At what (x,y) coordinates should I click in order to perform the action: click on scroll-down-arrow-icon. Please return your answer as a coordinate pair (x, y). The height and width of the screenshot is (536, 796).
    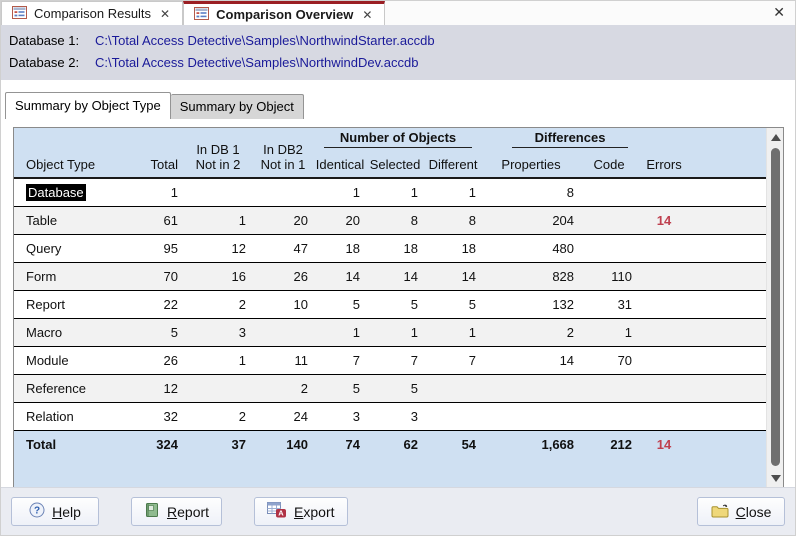
    Looking at the image, I should click on (776, 478).